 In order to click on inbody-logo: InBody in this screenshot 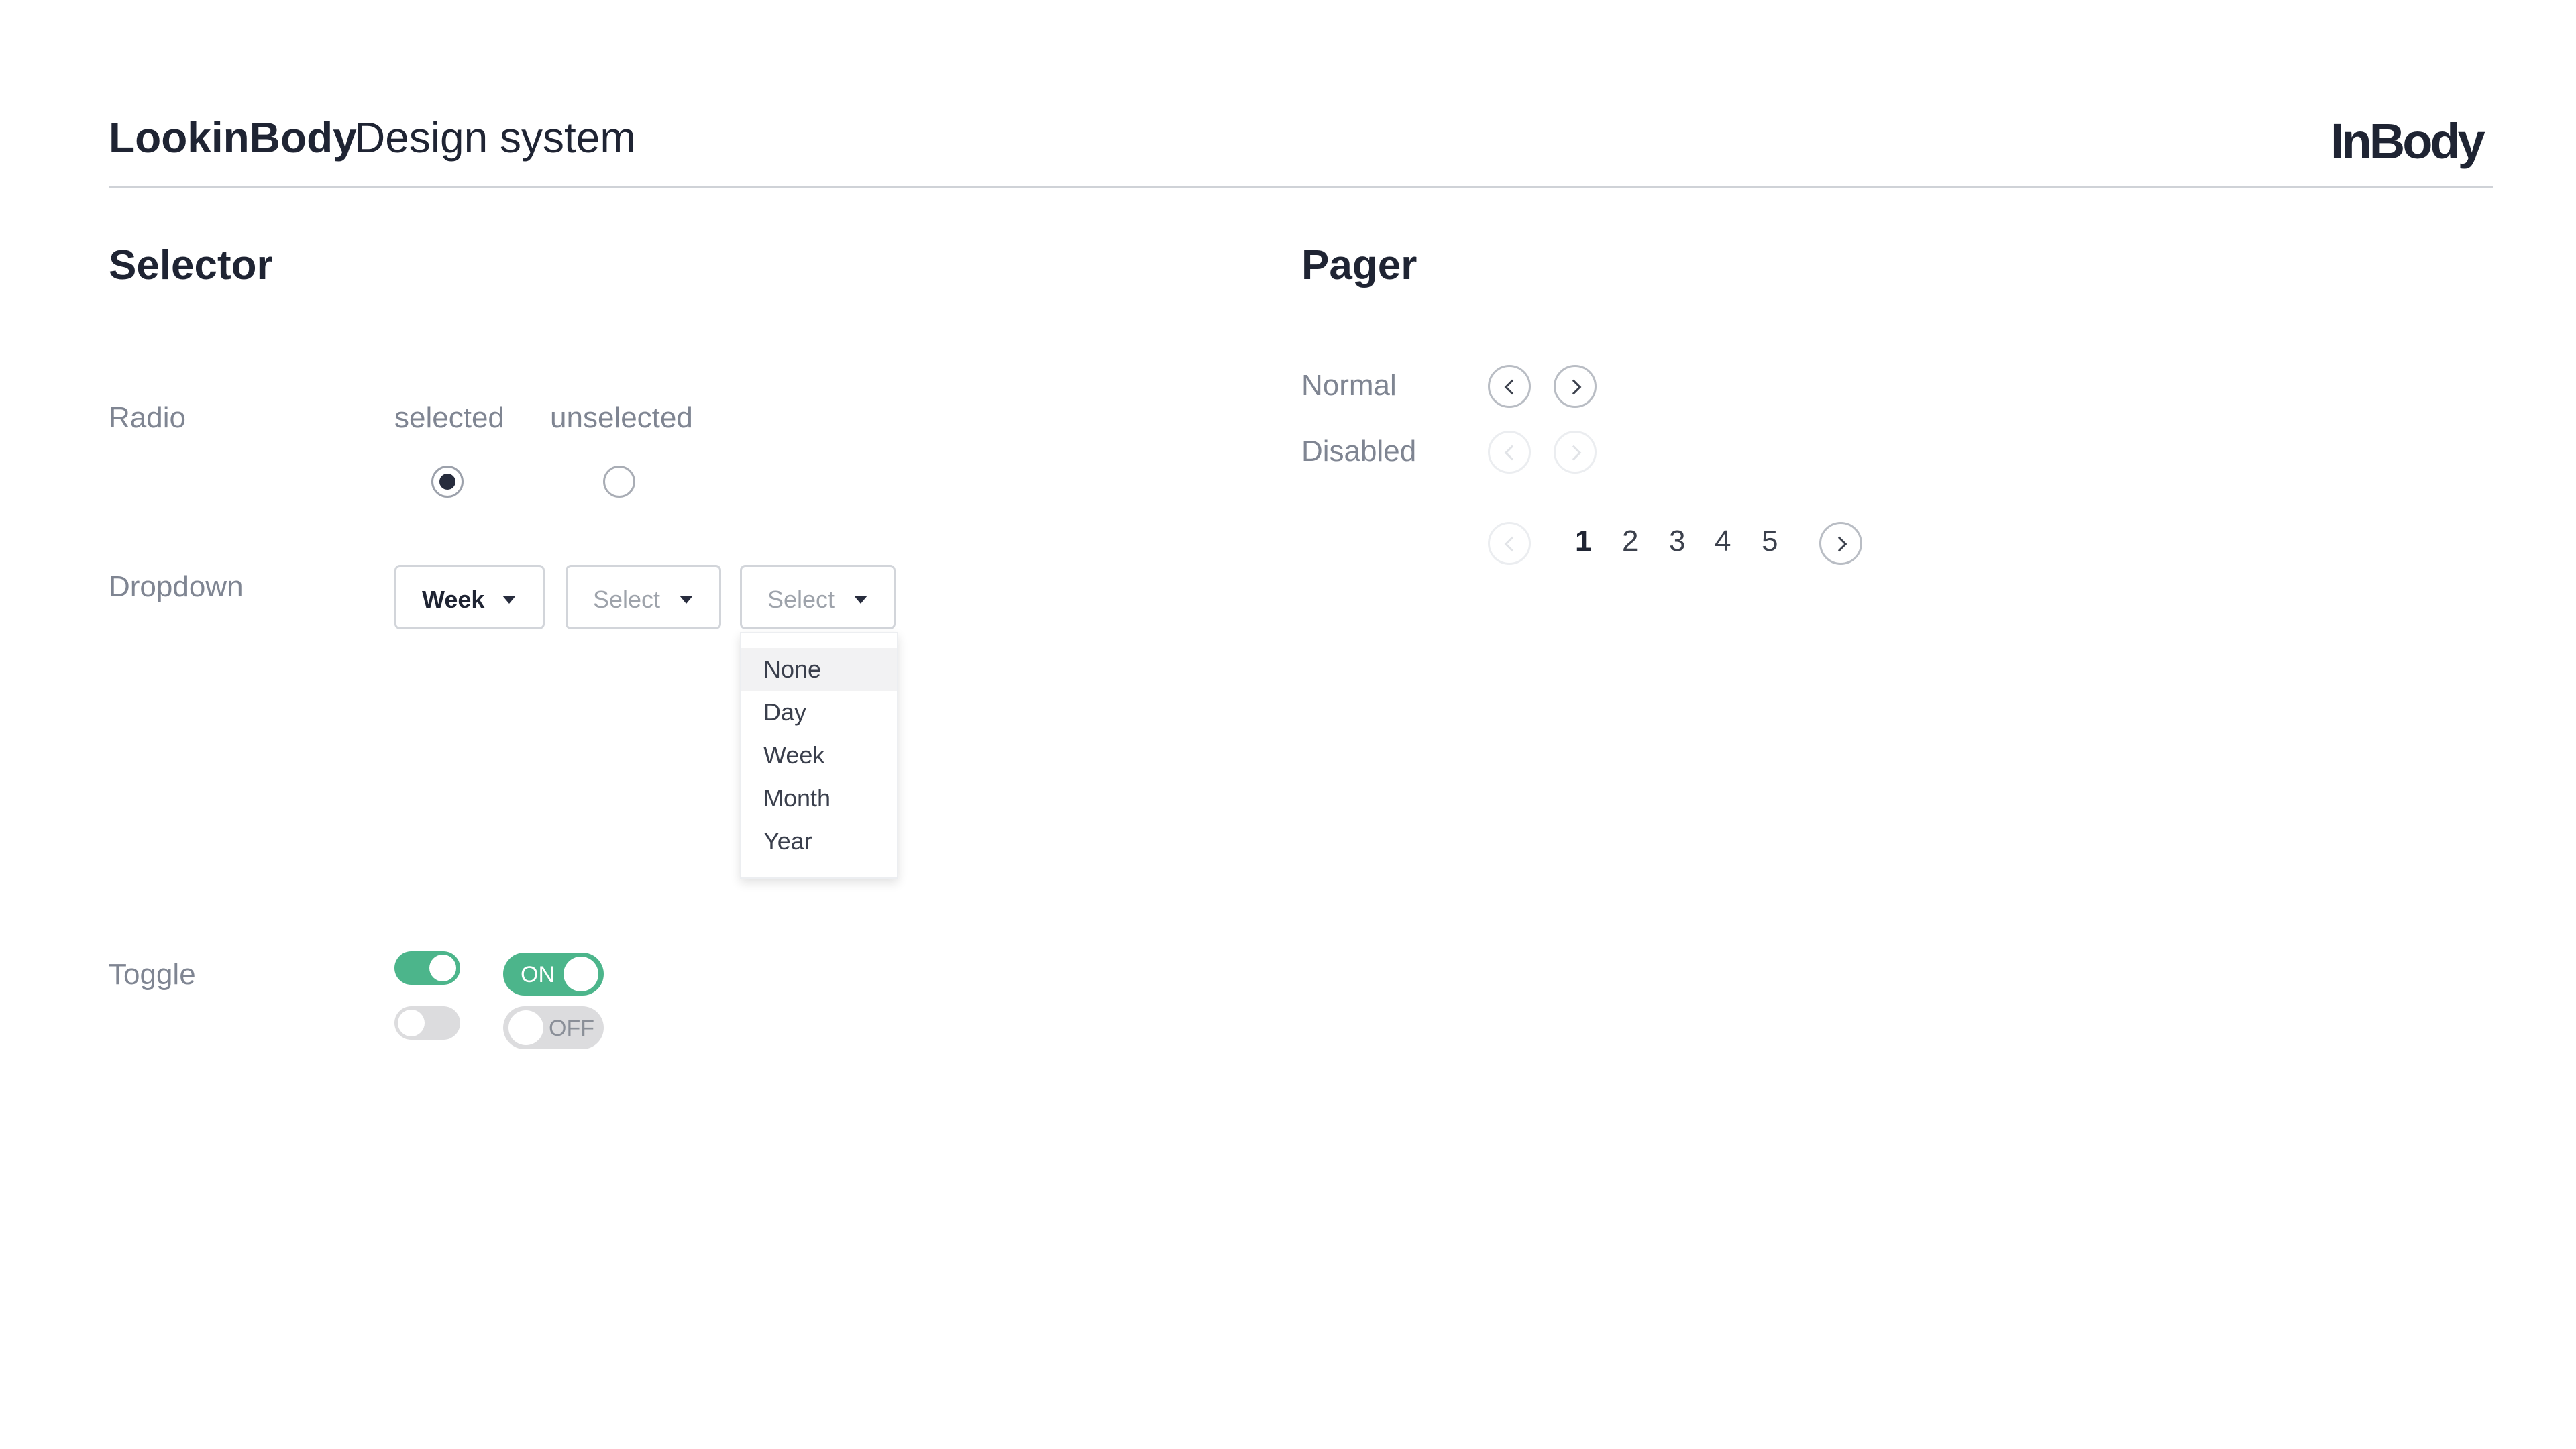, I will do `click(2407, 141)`.